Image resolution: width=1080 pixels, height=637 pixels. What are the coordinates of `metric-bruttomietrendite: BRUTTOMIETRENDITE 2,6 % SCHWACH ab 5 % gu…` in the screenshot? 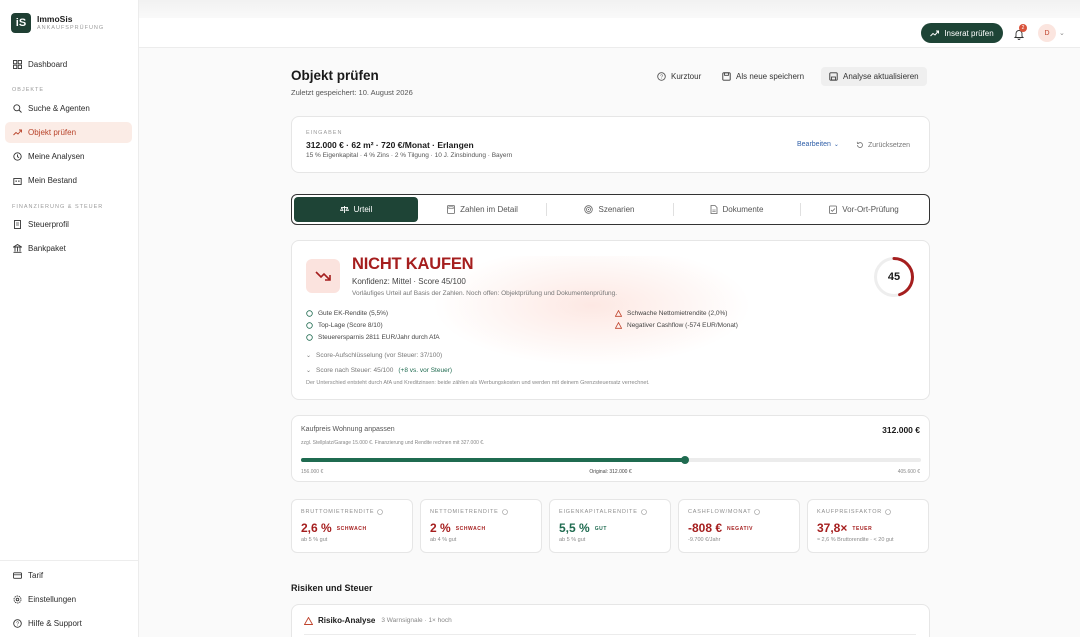 It's located at (352, 526).